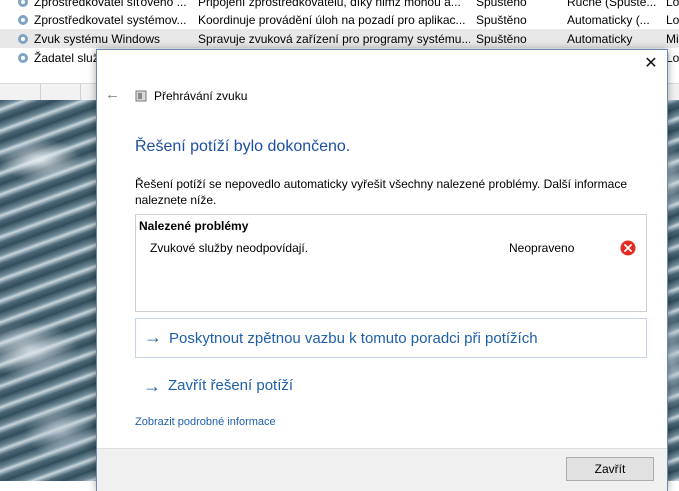 The height and width of the screenshot is (491, 679). What do you see at coordinates (382, 469) in the screenshot?
I see `dialog-footer: Zavřít` at bounding box center [382, 469].